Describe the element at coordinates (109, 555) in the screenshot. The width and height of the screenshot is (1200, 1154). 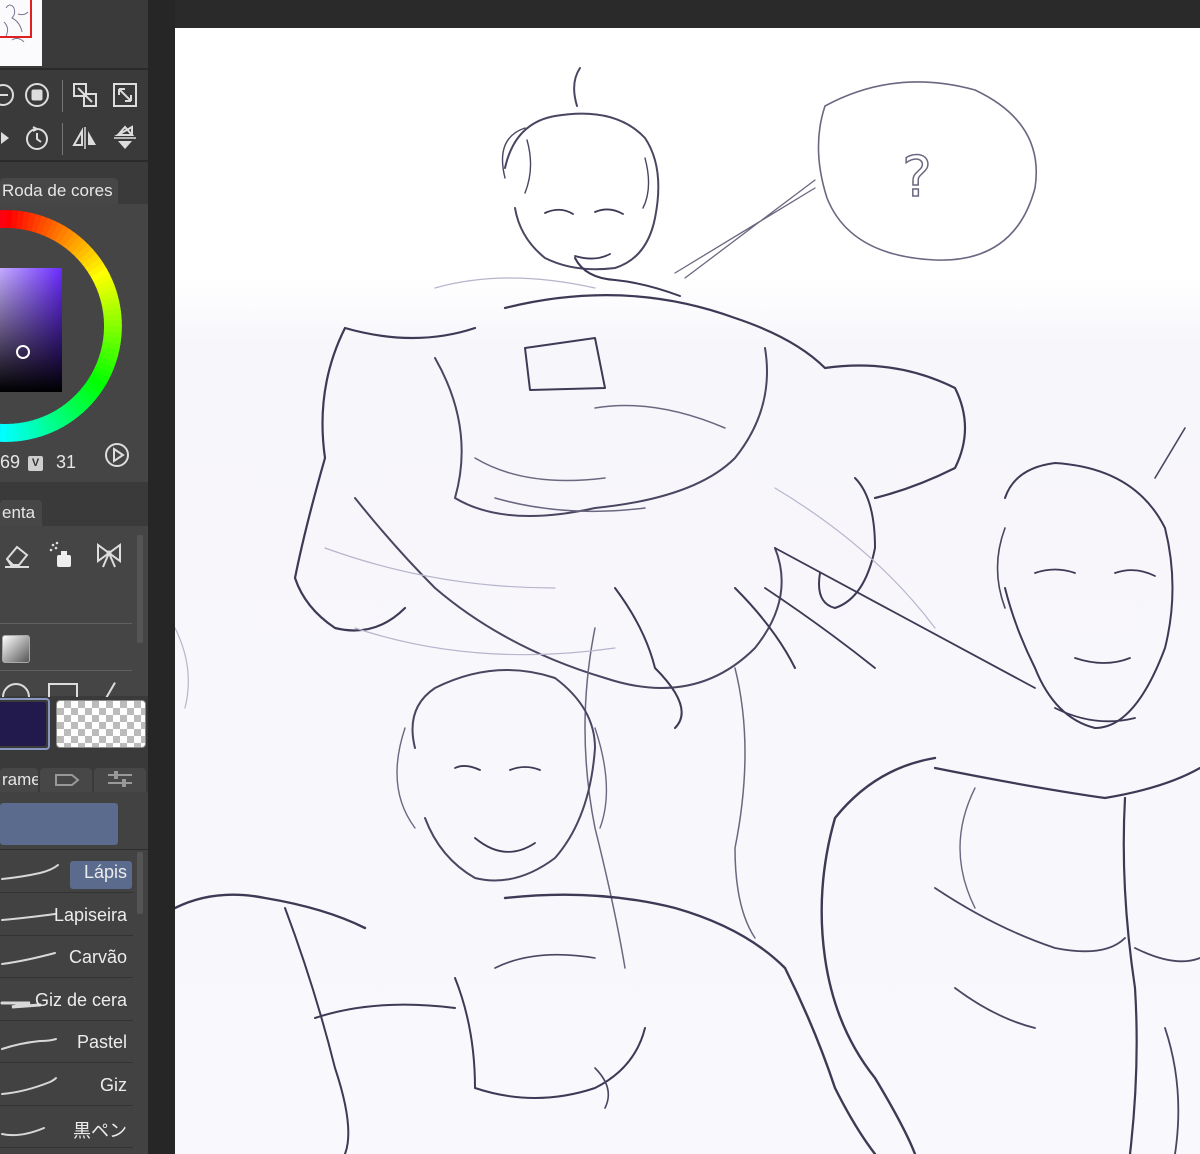
I see `decoration-icon` at that location.